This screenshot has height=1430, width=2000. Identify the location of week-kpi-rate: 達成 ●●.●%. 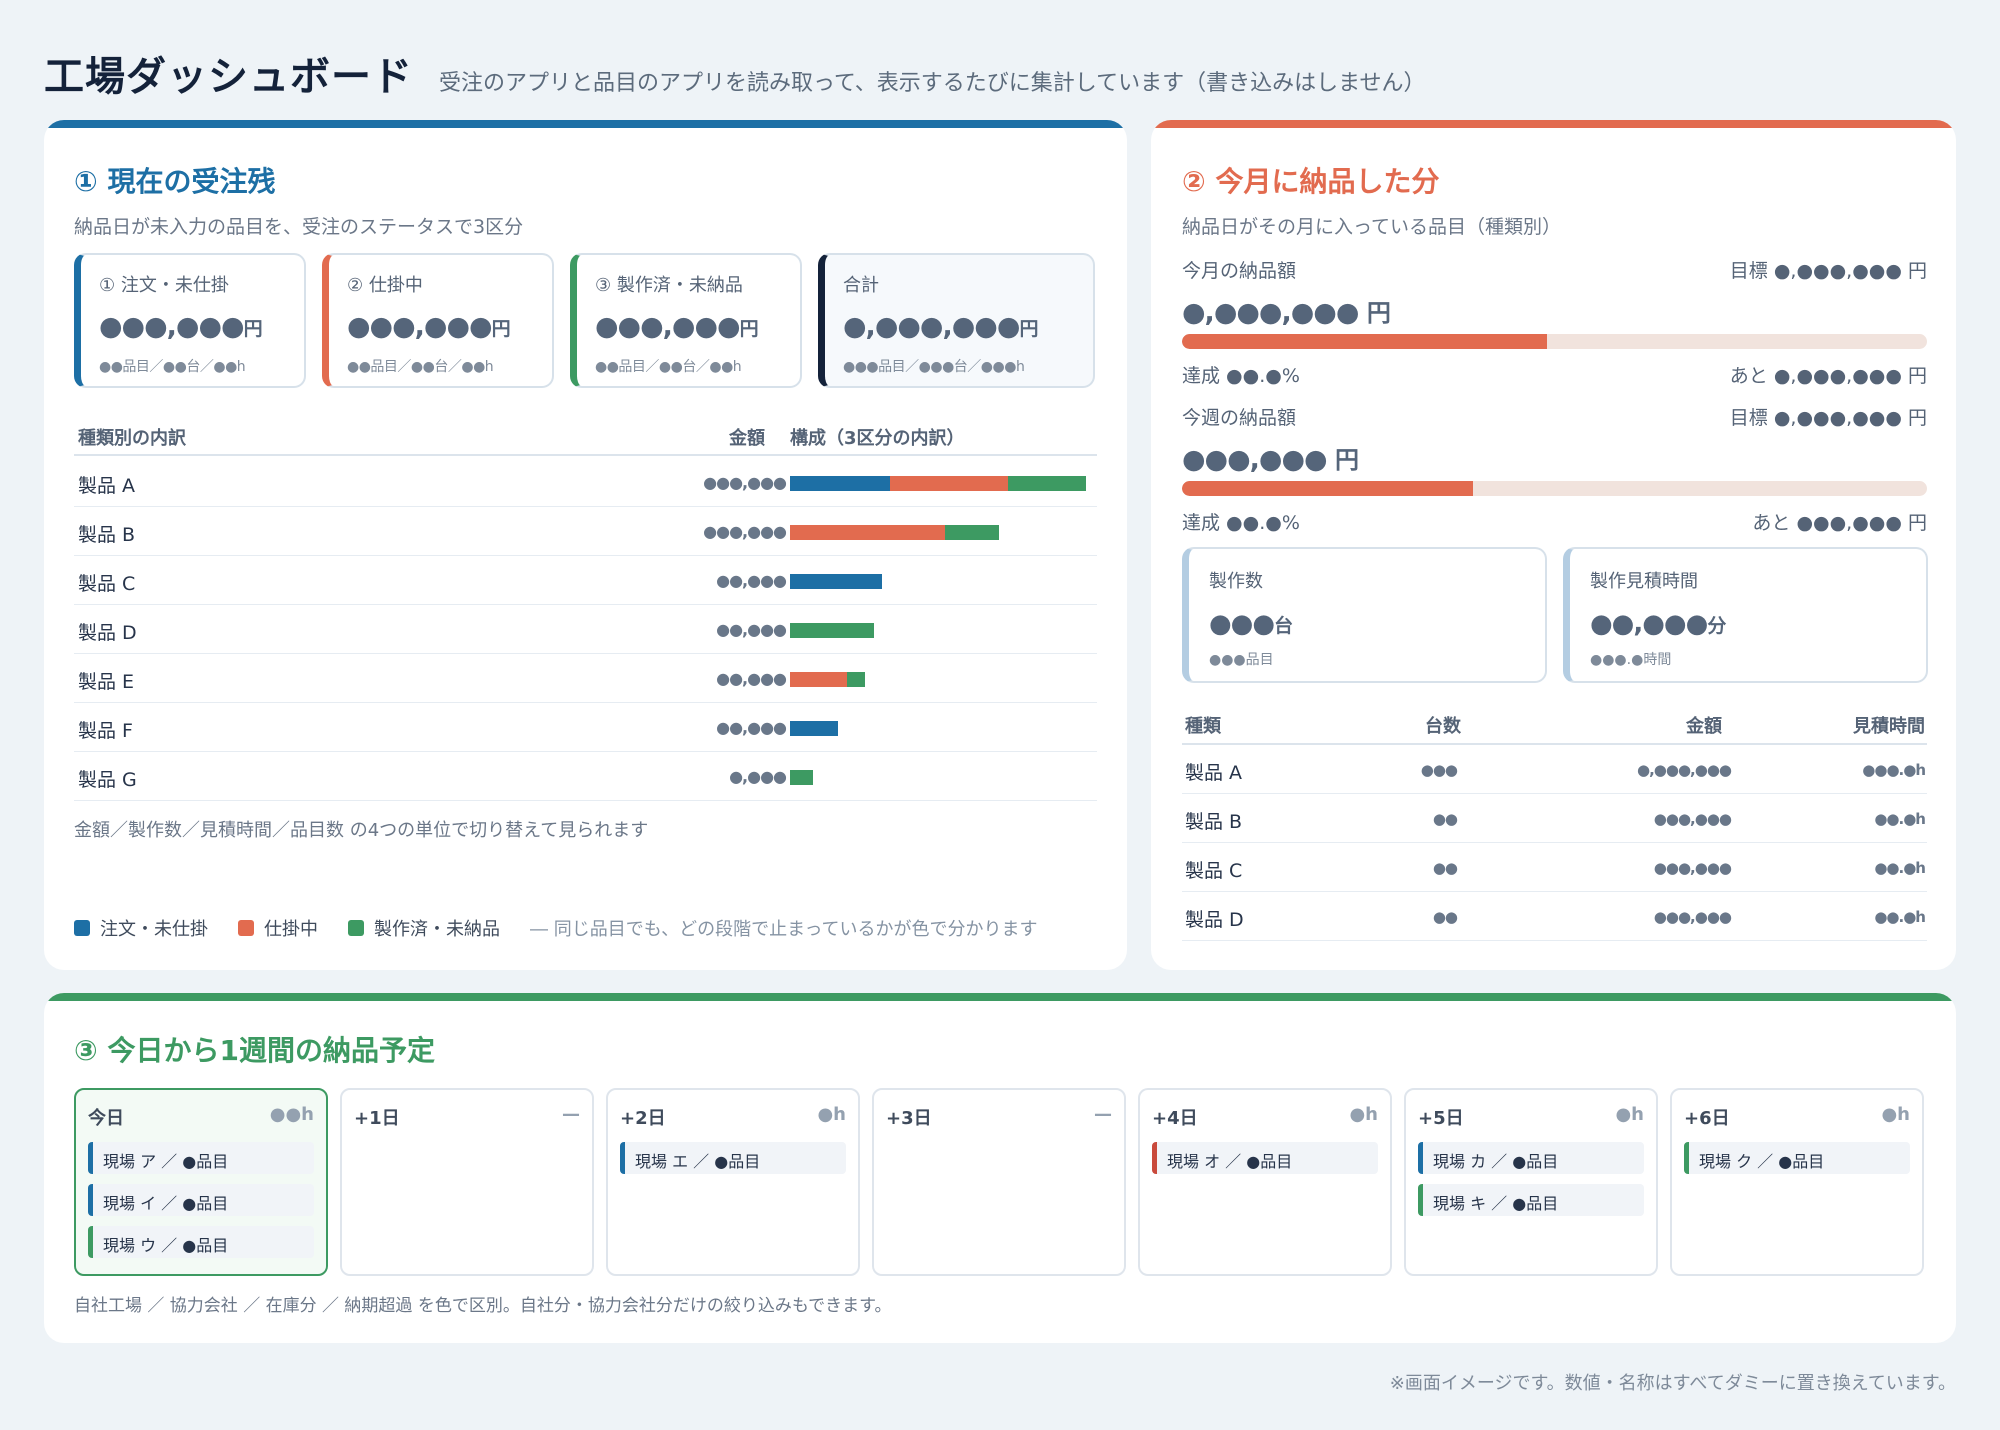
(1241, 523).